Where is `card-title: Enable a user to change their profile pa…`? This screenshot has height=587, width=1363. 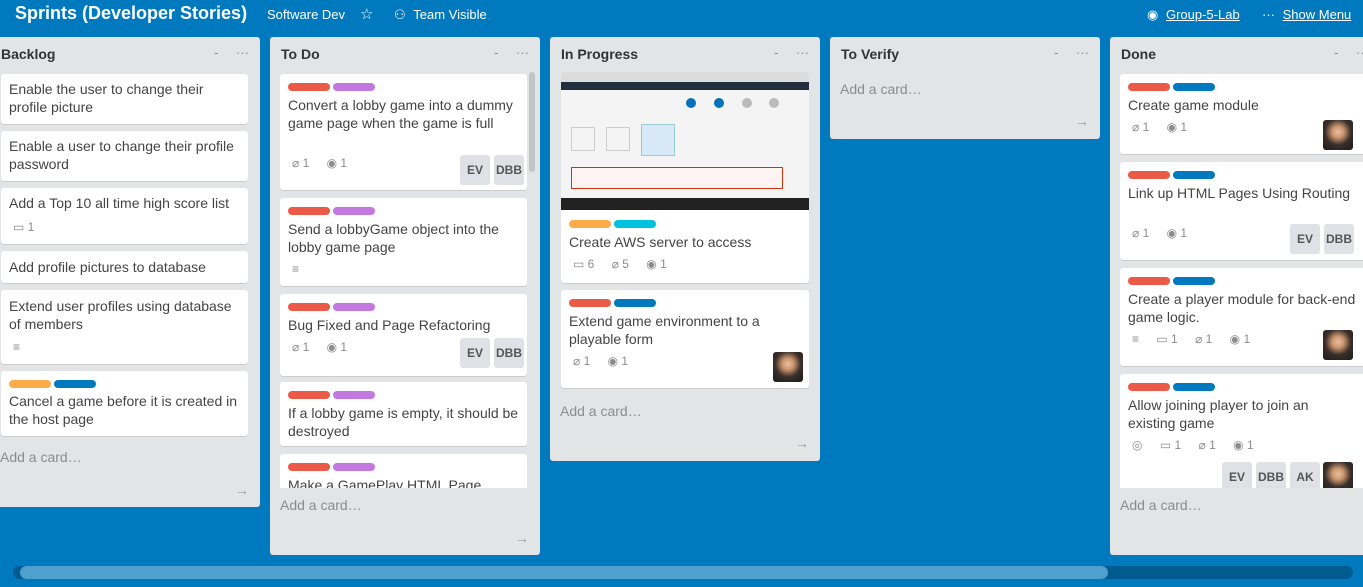 card-title: Enable a user to change their profile pa… is located at coordinates (121, 155).